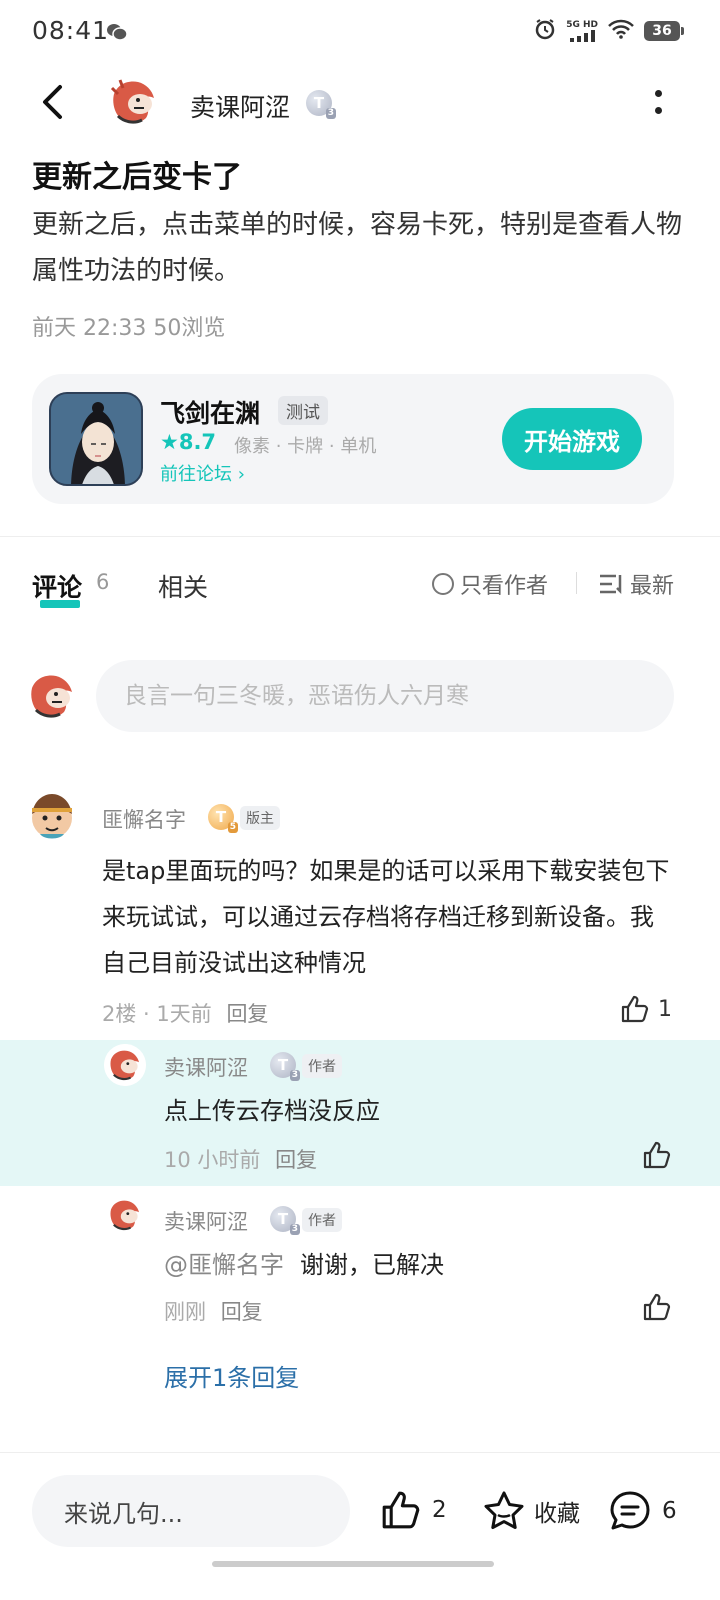 The height and width of the screenshot is (1600, 720). What do you see at coordinates (57, 586) in the screenshot?
I see `tab-comments: 评论` at bounding box center [57, 586].